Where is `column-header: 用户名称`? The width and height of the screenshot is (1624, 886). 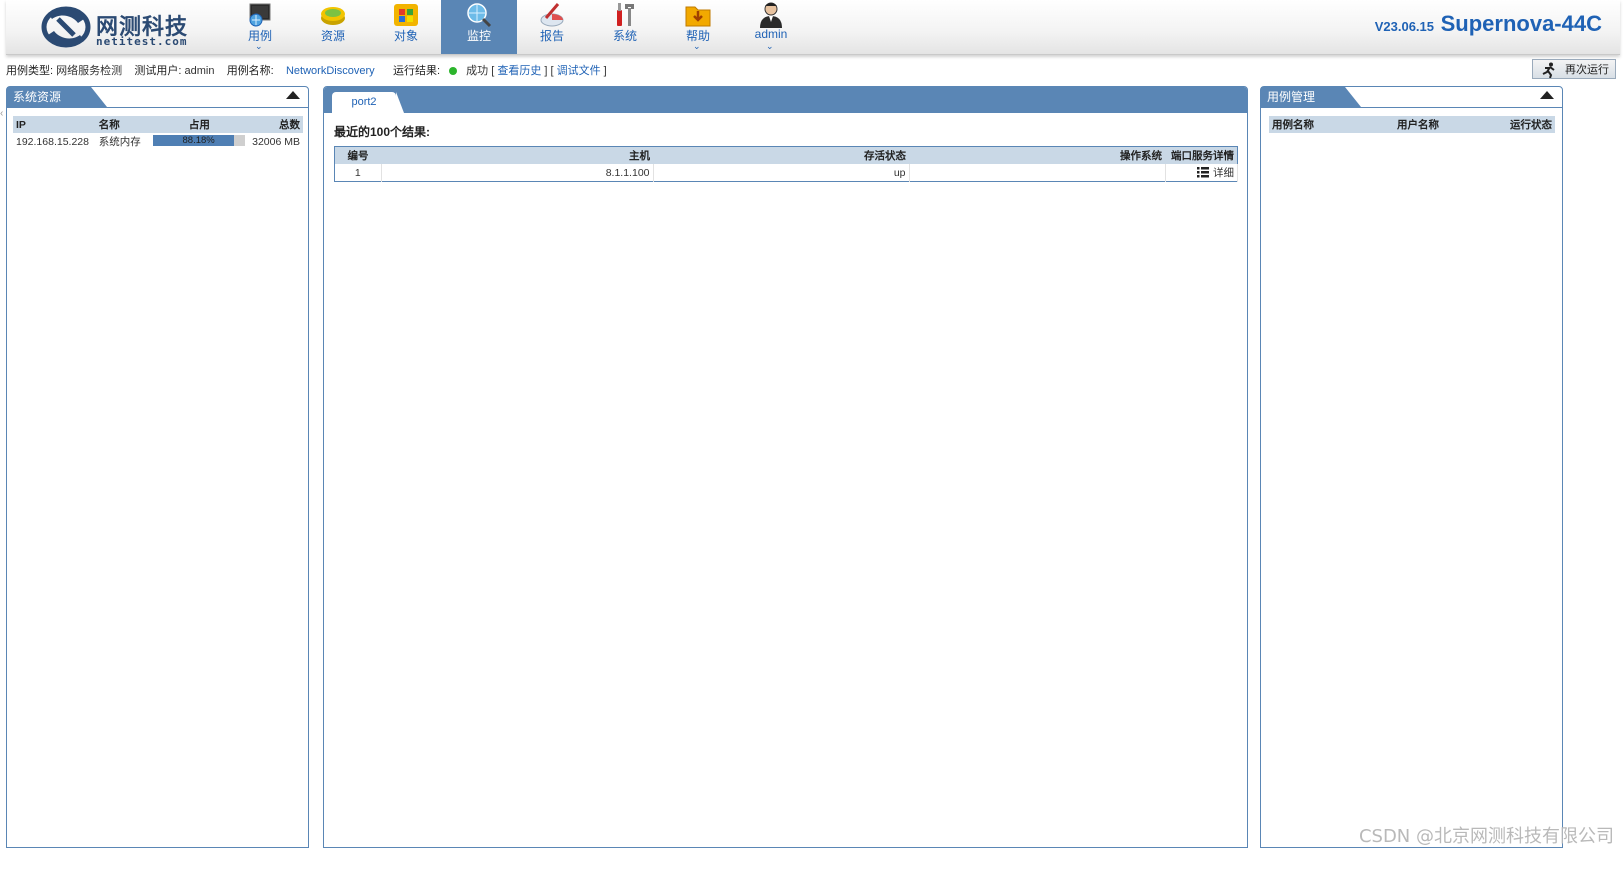
column-header: 用户名称 is located at coordinates (1418, 124).